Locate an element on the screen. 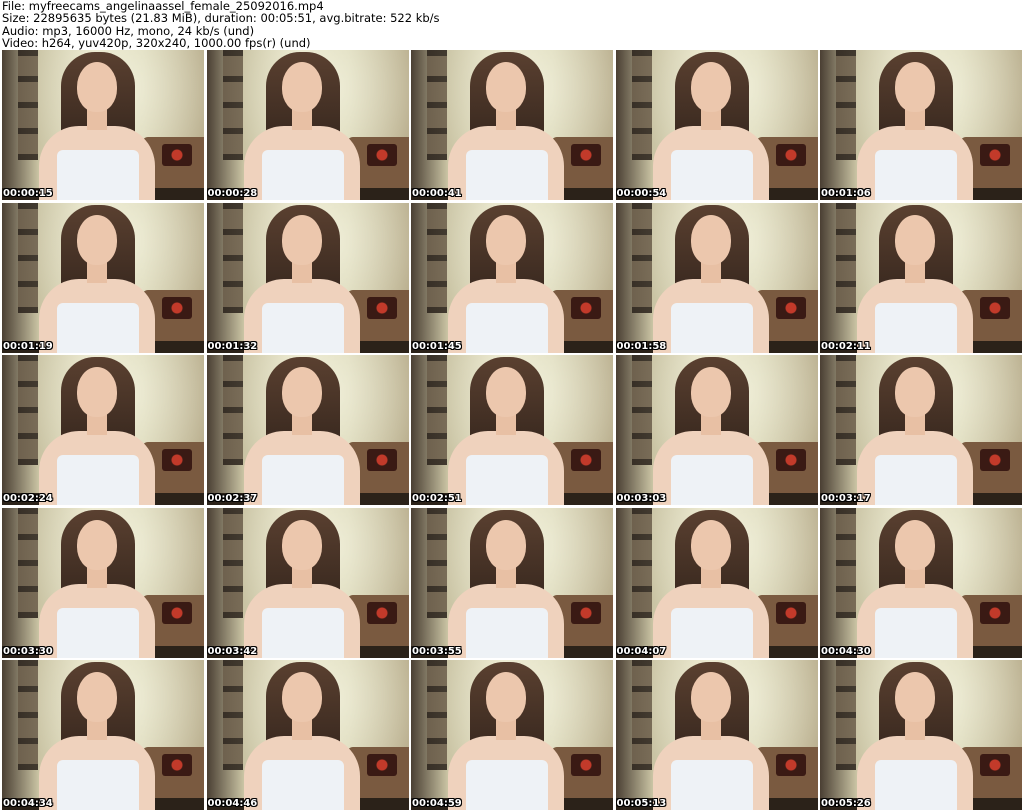 Image resolution: width=1024 pixels, height=811 pixels. video-thumbnail: 00:03:17 is located at coordinates (921, 430).